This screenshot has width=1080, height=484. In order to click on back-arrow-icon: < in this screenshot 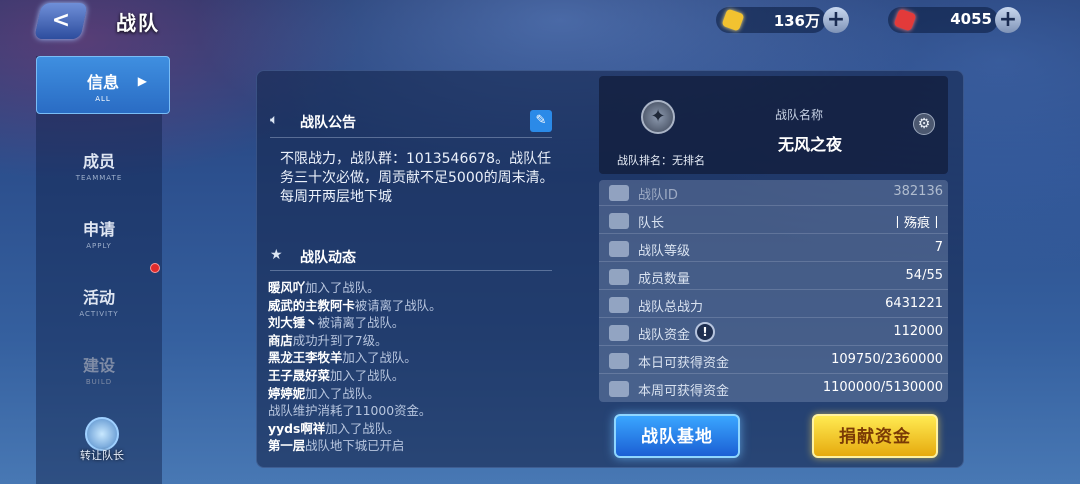, I will do `click(61, 20)`.